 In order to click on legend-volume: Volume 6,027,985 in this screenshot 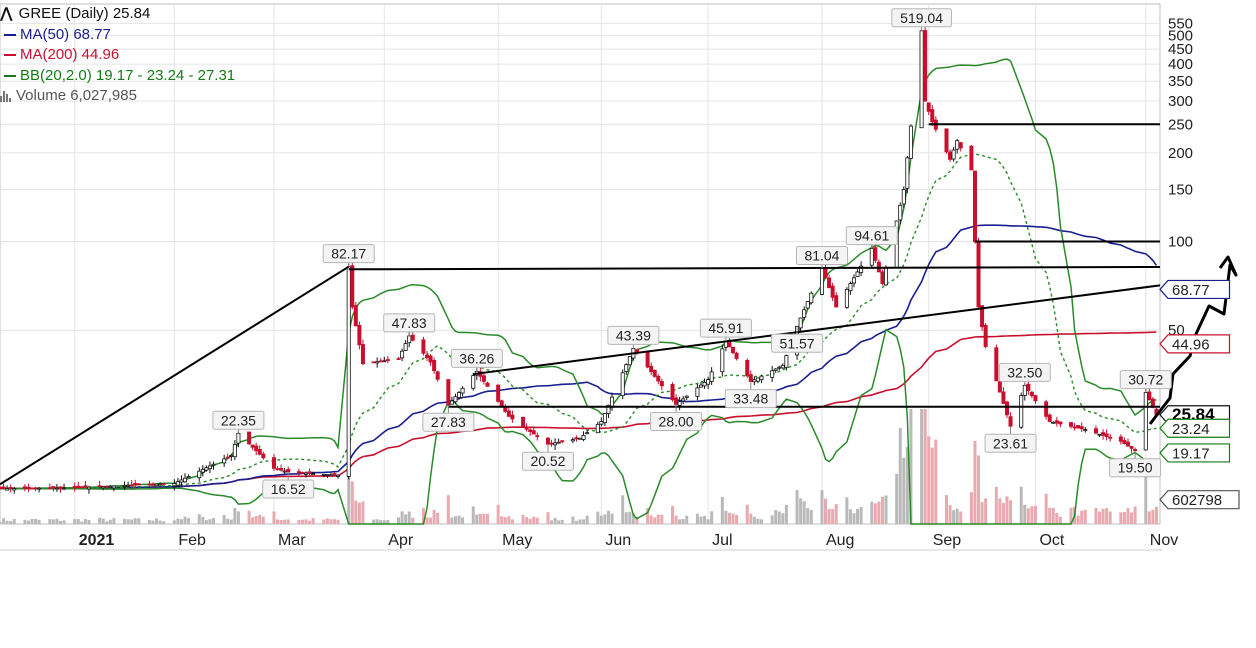, I will do `click(117, 96)`.